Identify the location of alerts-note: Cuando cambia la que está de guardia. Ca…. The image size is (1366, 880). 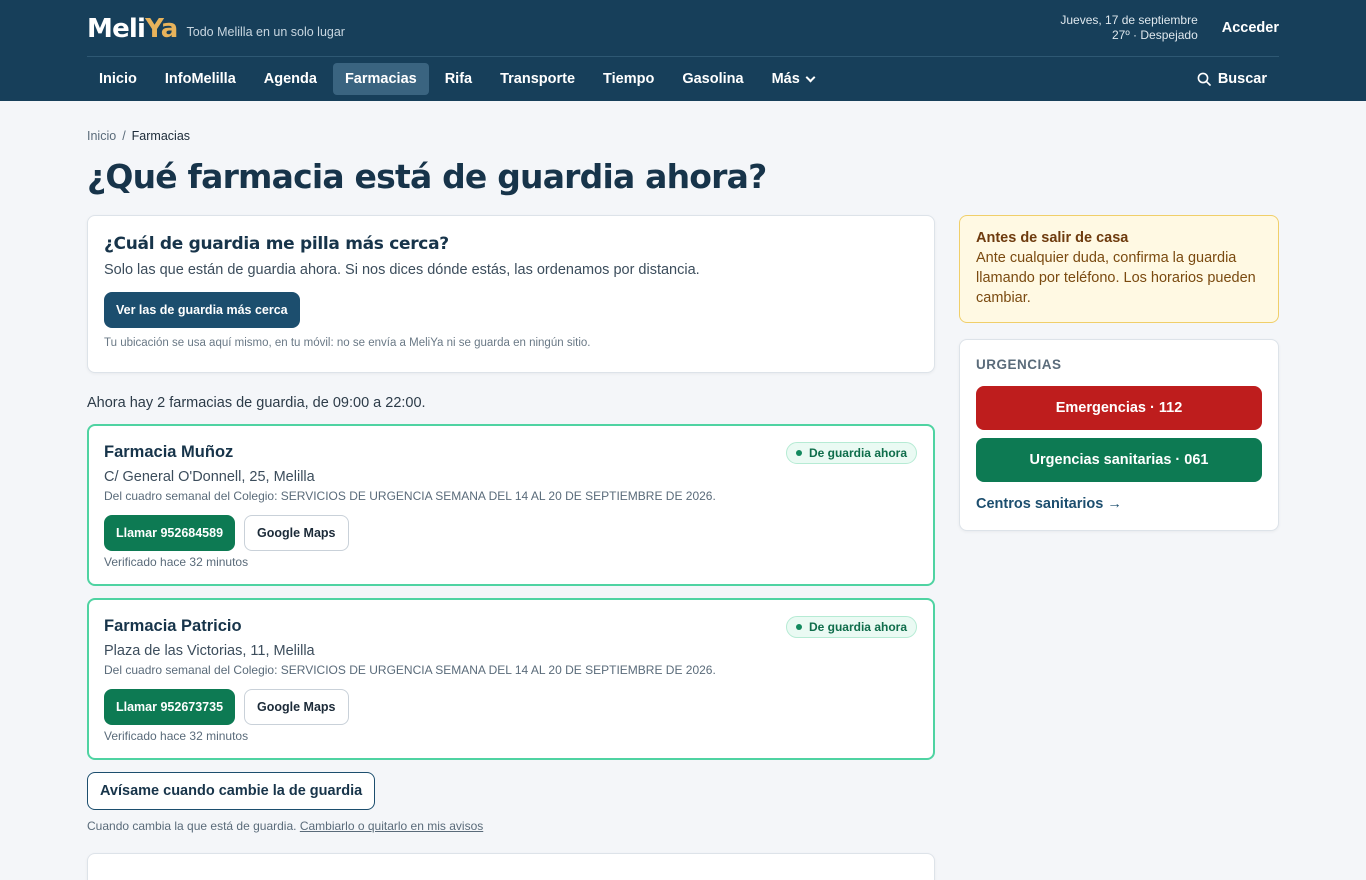
(511, 826).